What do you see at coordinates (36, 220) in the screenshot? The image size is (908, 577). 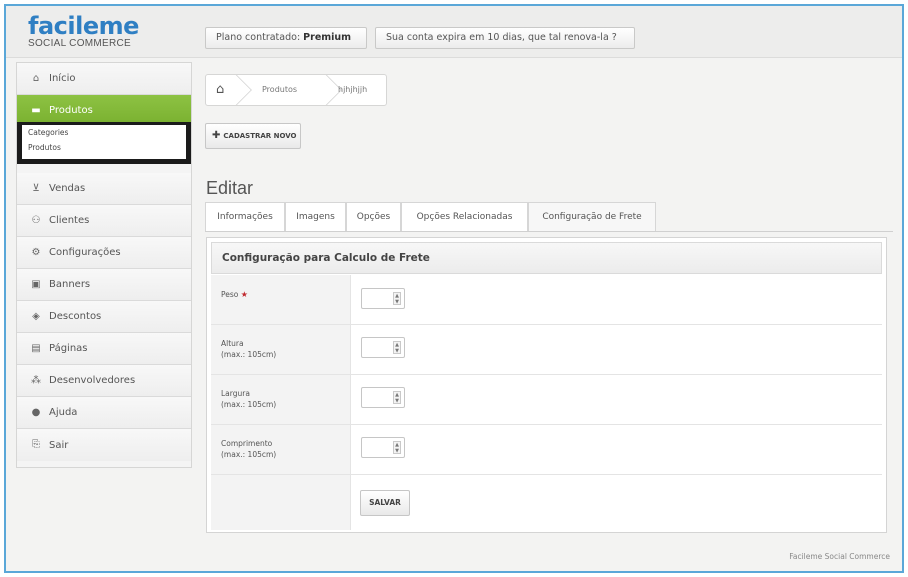 I see `users-icon: ⚇` at bounding box center [36, 220].